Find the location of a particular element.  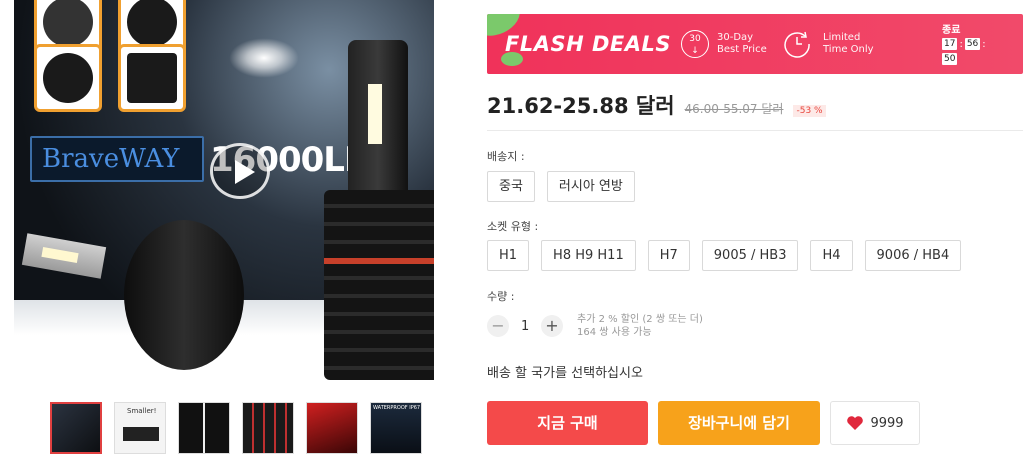

limited-time-badge: Limited Time Only is located at coordinates (848, 44).